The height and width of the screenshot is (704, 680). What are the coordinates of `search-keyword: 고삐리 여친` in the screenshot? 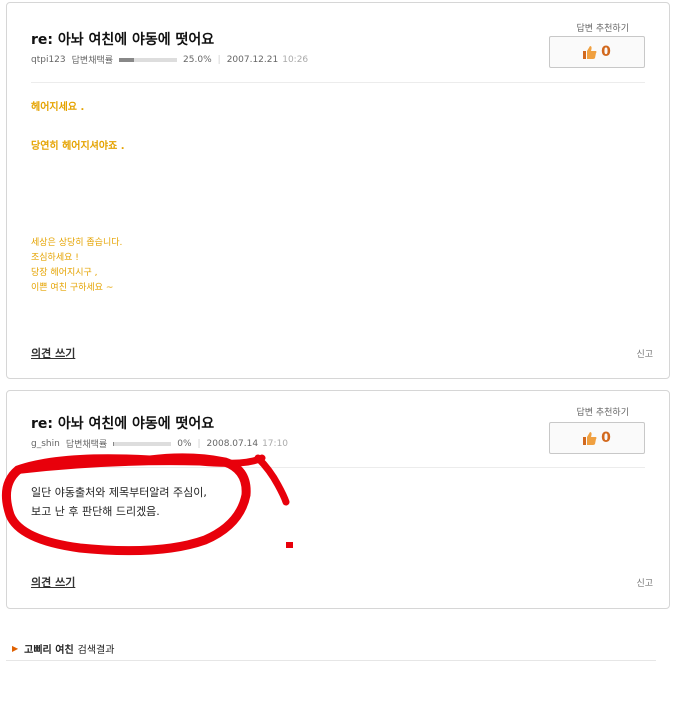 It's located at (48, 648).